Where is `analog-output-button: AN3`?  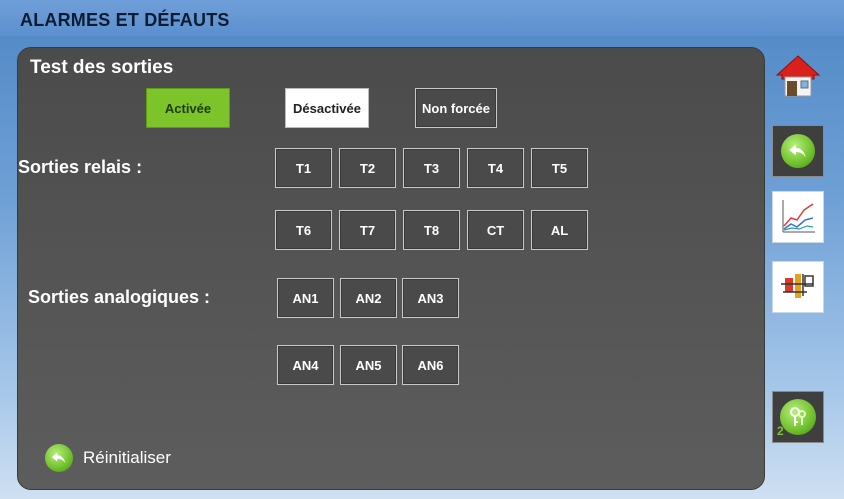
analog-output-button: AN3 is located at coordinates (430, 298).